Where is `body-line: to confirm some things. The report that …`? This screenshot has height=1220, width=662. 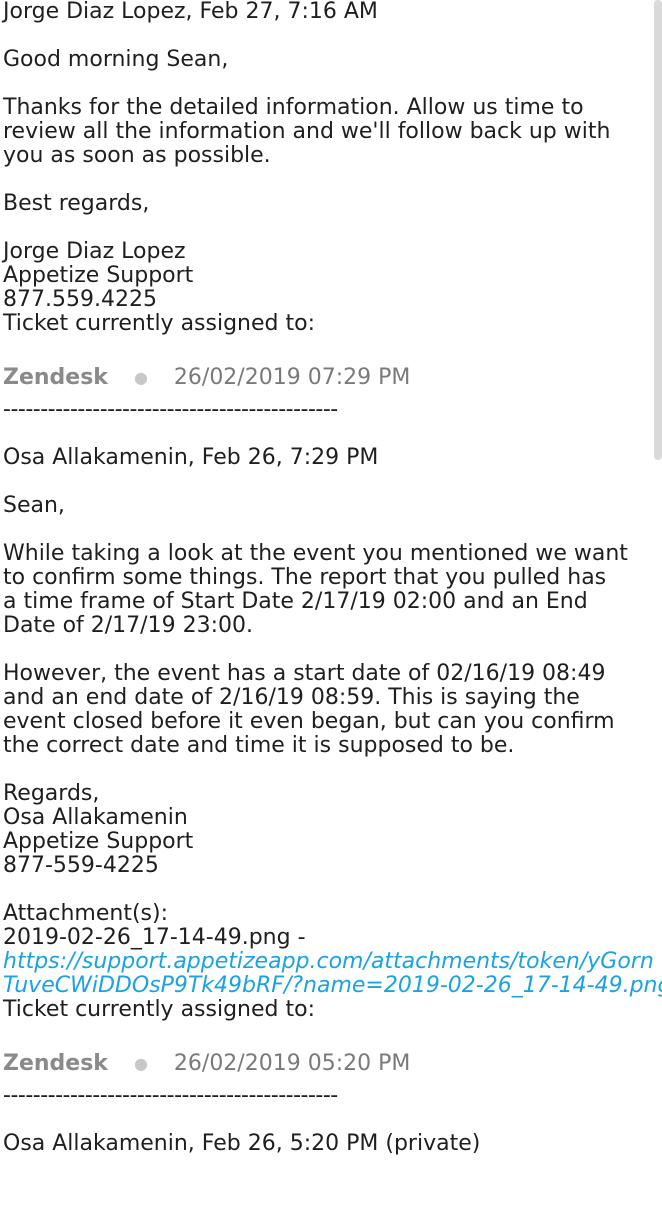
body-line: to confirm some things. The report that … is located at coordinates (305, 577).